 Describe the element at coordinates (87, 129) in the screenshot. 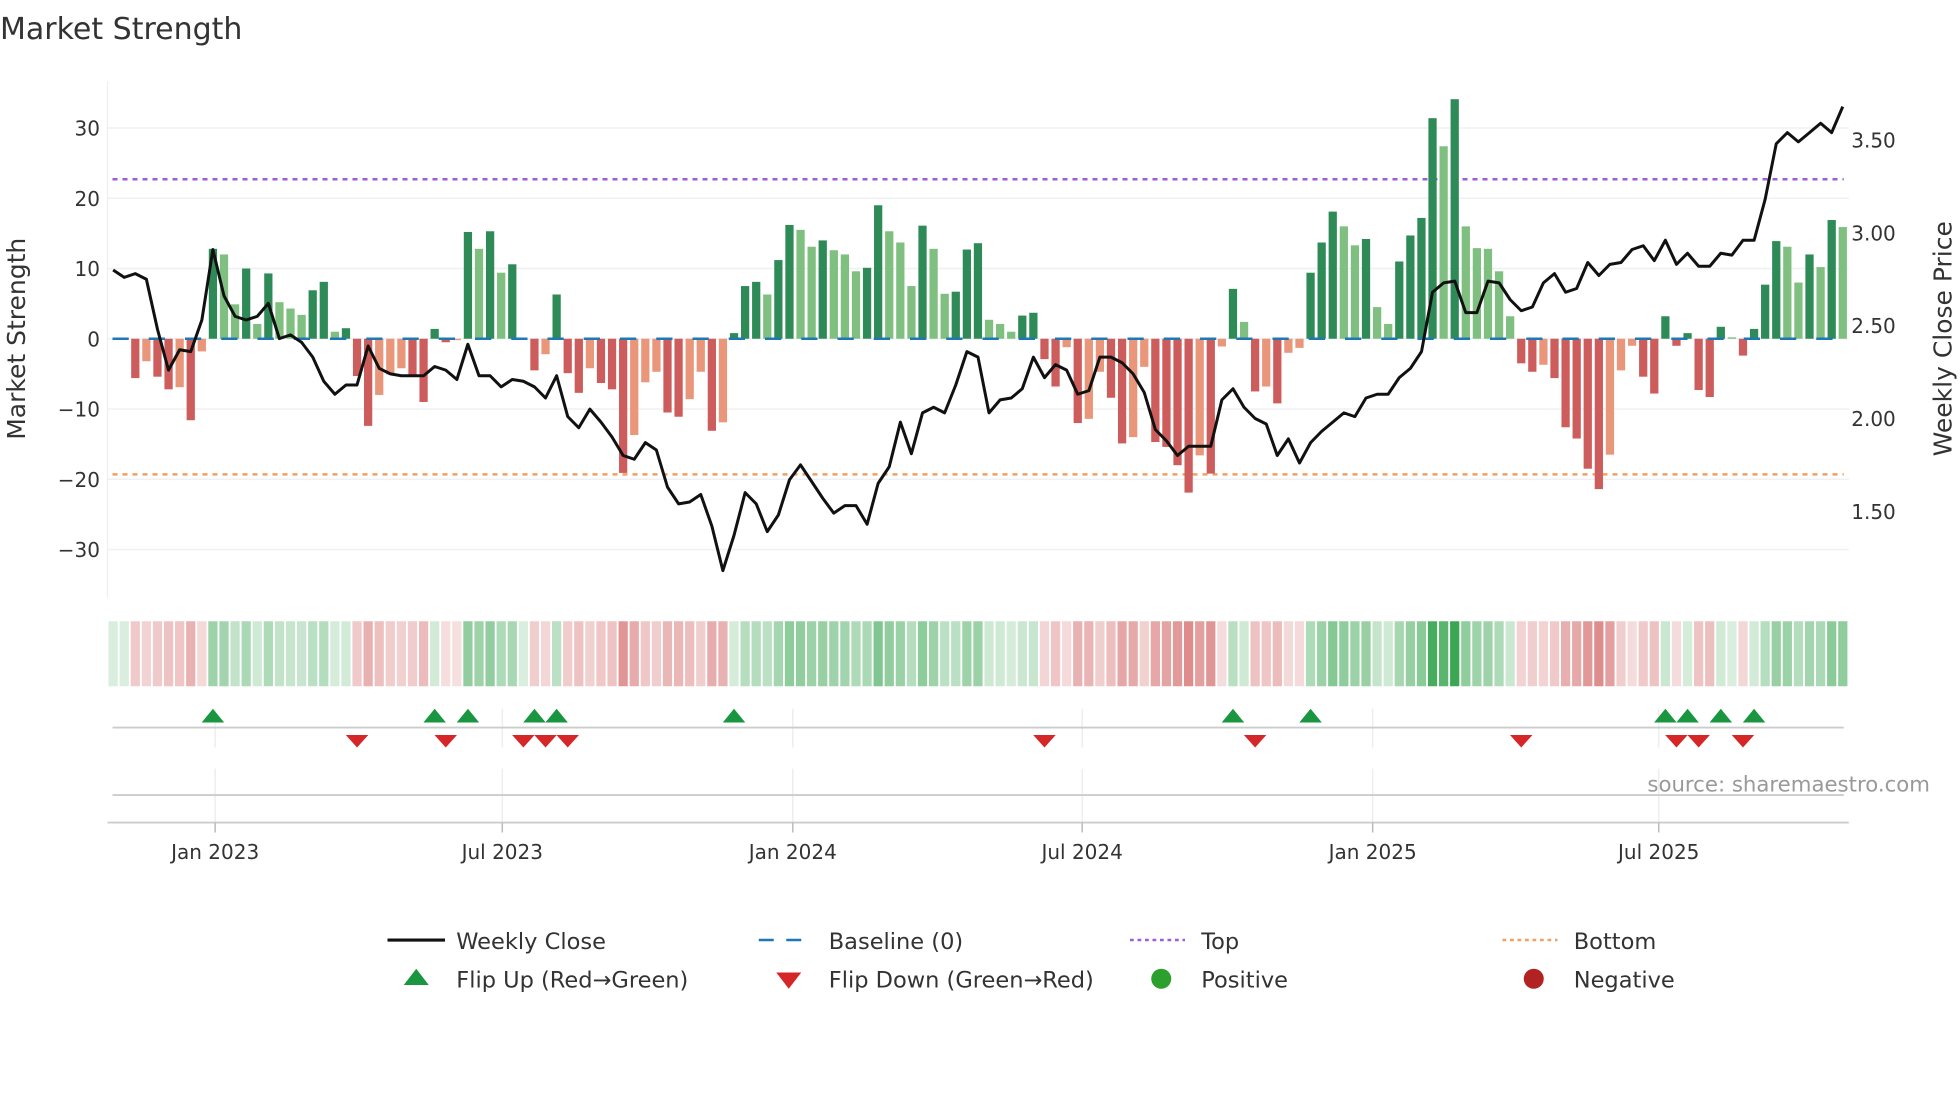

I see `y-tick-label: 30` at that location.